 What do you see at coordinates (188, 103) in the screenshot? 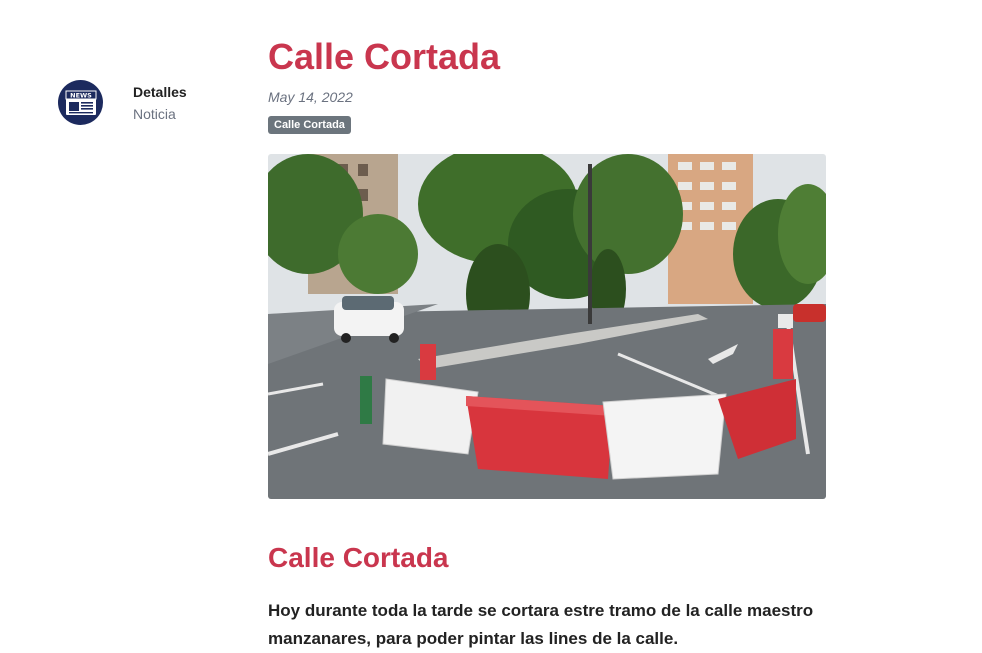
I see `details-text: Detalles Noticia` at bounding box center [188, 103].